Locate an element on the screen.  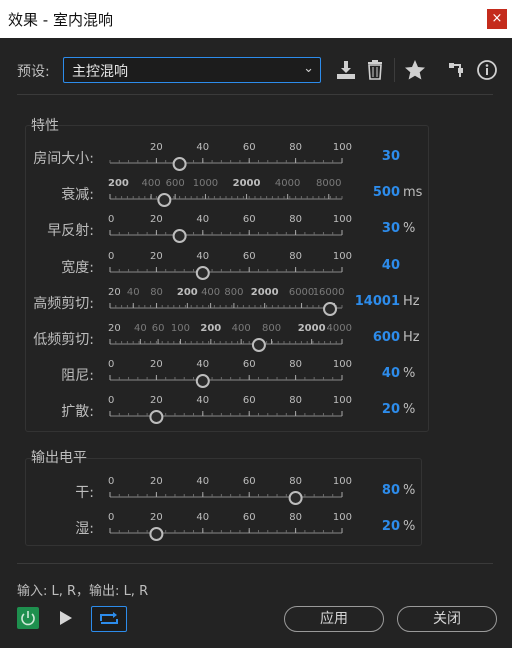
param-label: 衰减: is located at coordinates (77, 195).